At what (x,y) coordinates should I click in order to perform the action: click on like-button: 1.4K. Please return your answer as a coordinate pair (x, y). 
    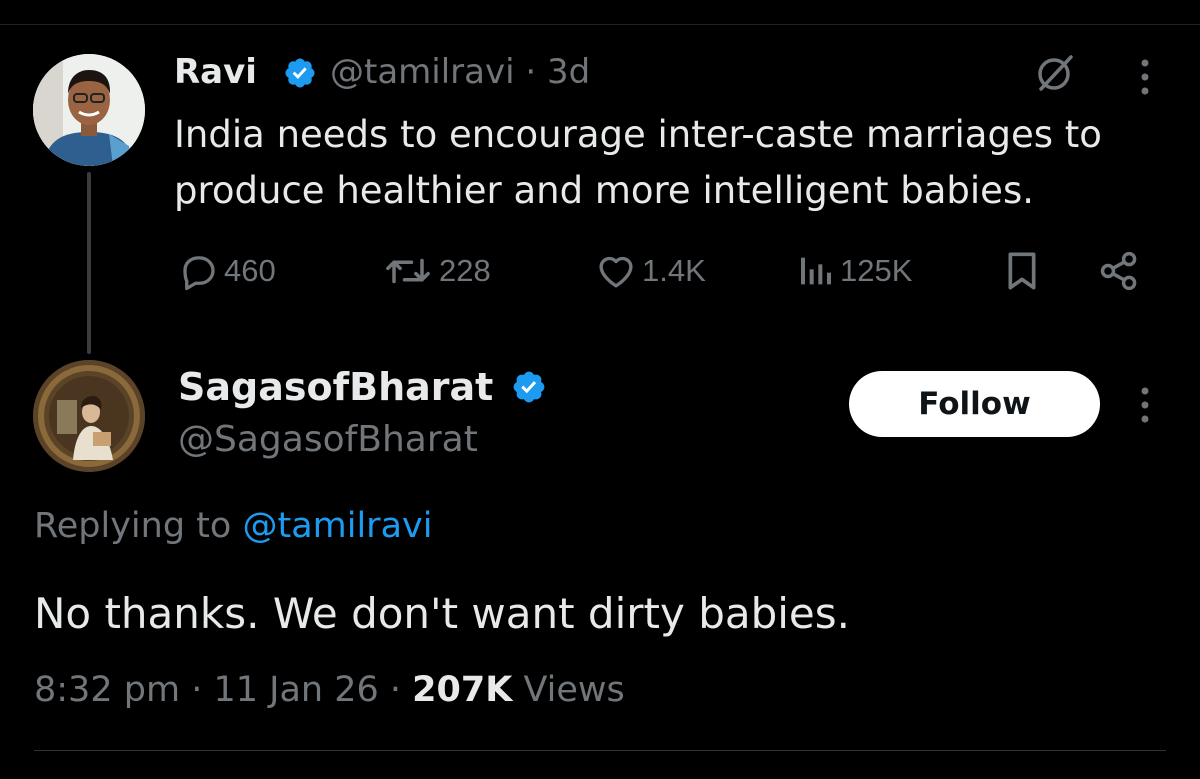
    Looking at the image, I should click on (650, 271).